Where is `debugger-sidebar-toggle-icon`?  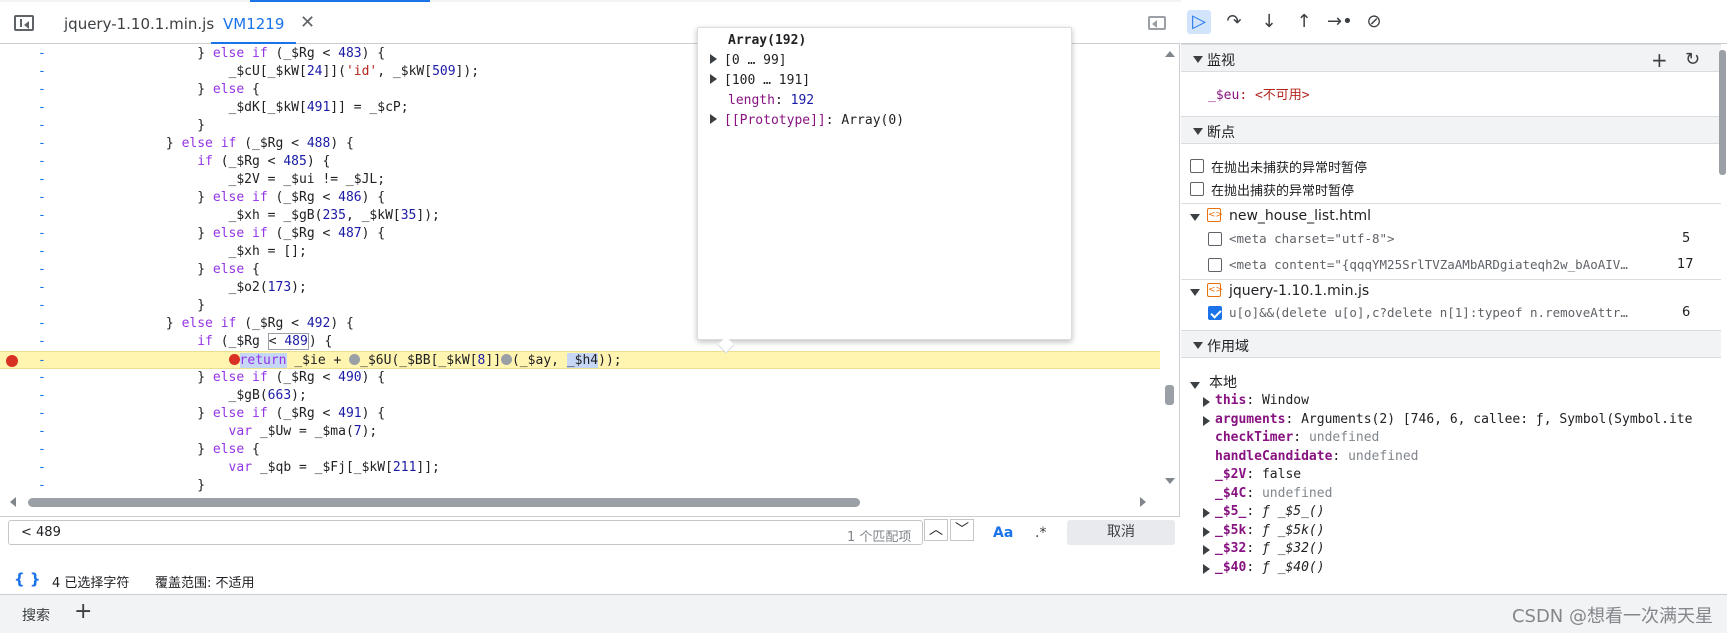
debugger-sidebar-toggle-icon is located at coordinates (1157, 23).